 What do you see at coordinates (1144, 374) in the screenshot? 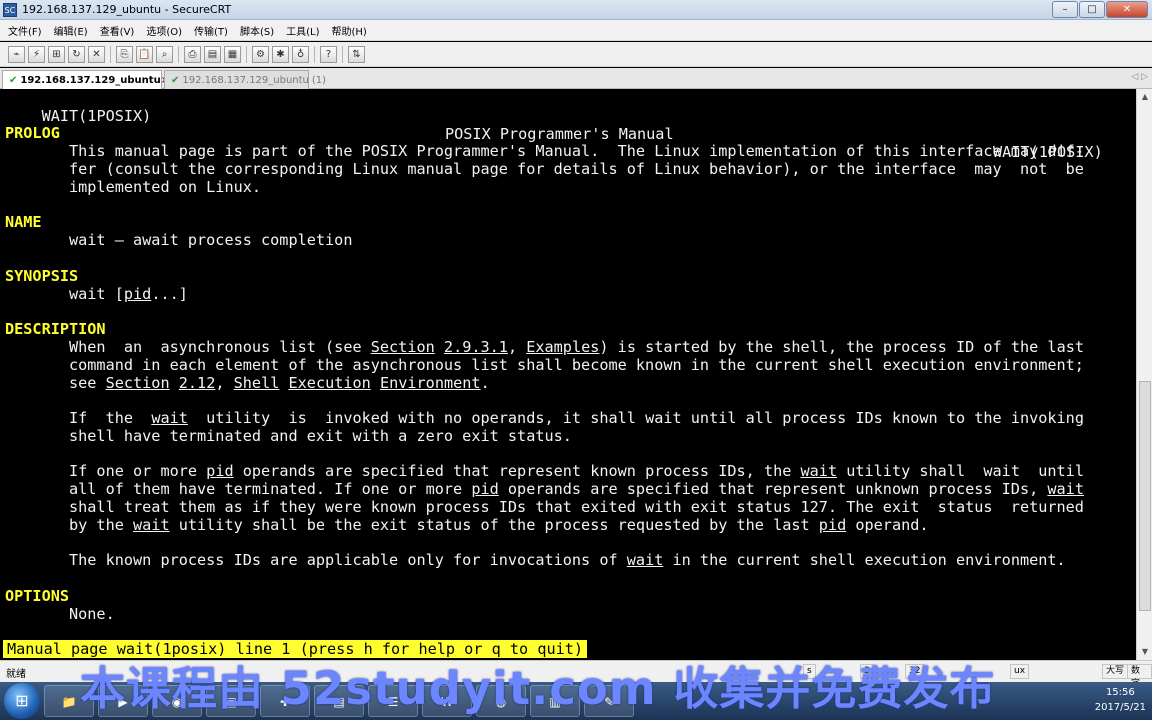
I see `terminal-scrollbar: ▲ ▼` at bounding box center [1144, 374].